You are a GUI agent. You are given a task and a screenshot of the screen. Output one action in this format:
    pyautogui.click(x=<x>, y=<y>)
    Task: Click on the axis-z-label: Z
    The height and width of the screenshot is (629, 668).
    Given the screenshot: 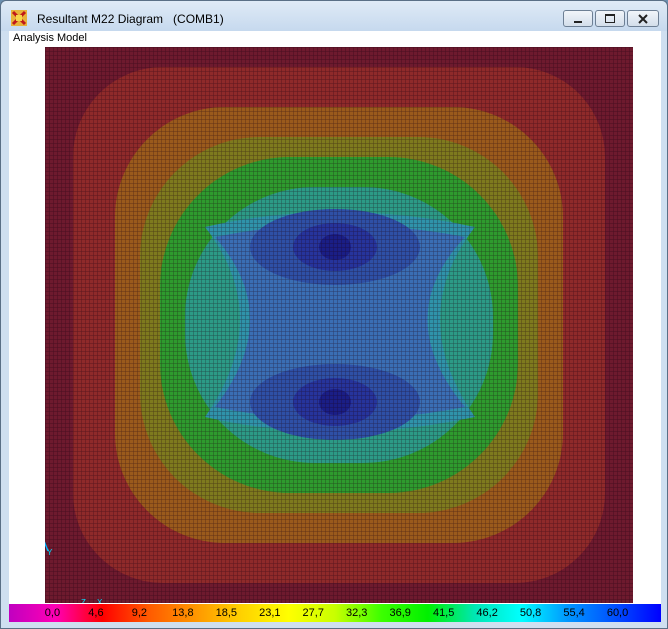 What is the action you would take?
    pyautogui.click(x=83, y=600)
    